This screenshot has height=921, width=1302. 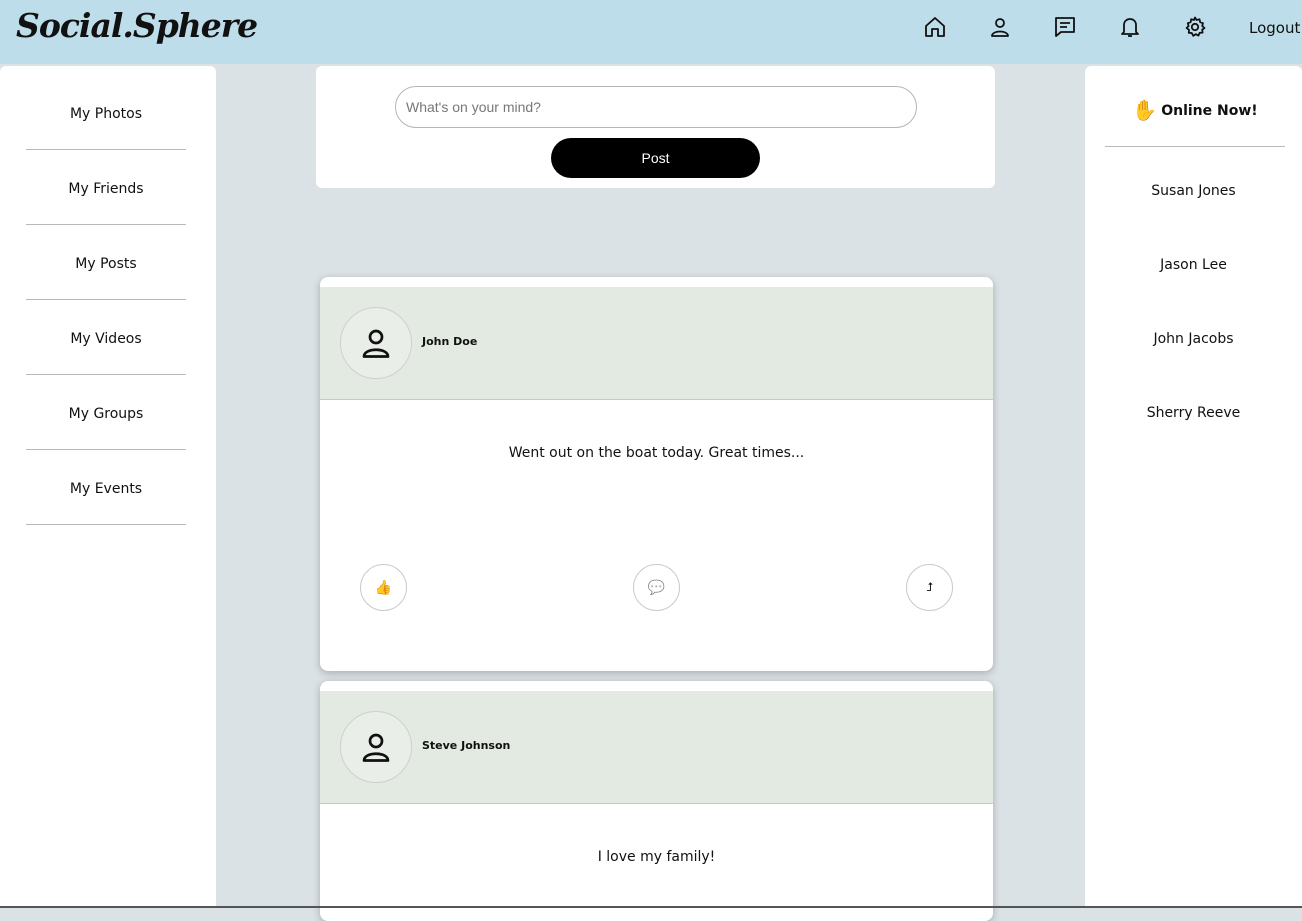 I want to click on post-button: Post, so click(x=655, y=158).